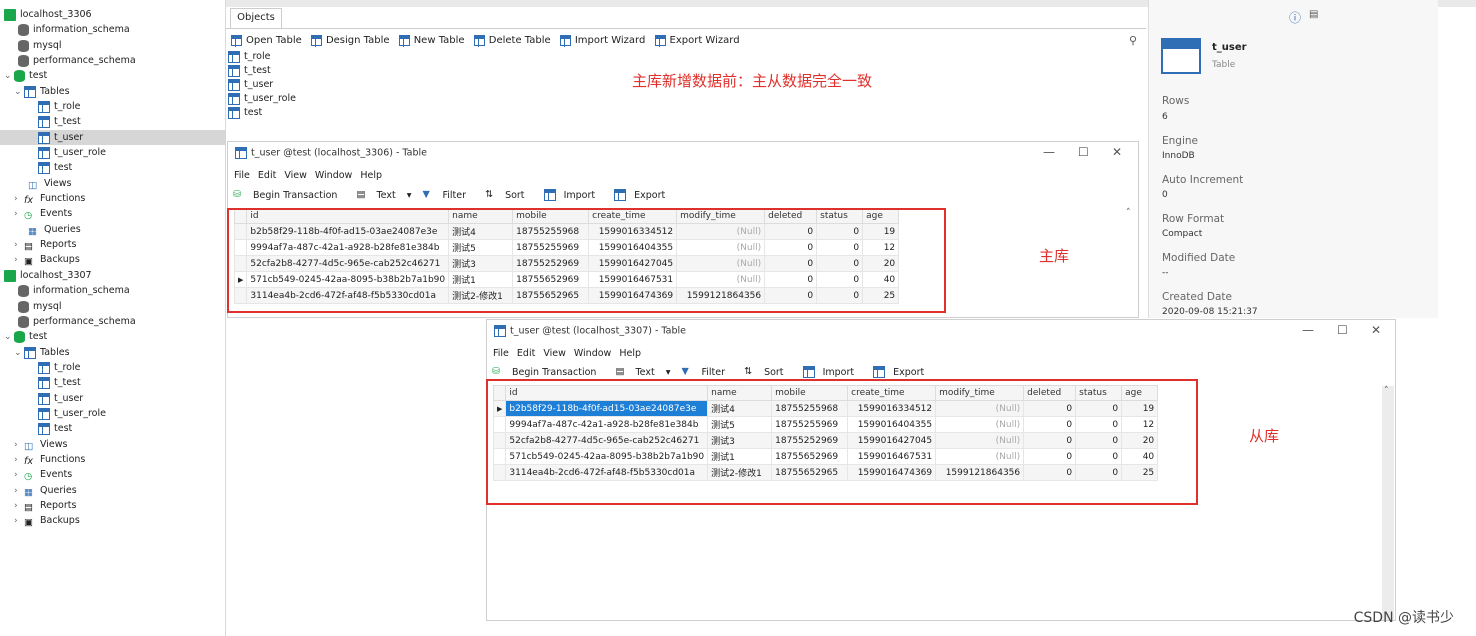  Describe the element at coordinates (113, 137) in the screenshot. I see `tree-table-selected: t_user` at that location.